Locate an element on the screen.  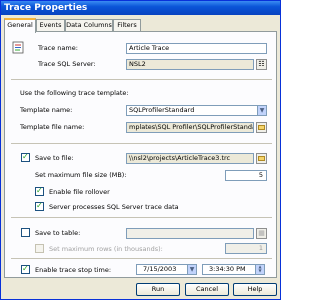
save-table-field is located at coordinates (190, 233).